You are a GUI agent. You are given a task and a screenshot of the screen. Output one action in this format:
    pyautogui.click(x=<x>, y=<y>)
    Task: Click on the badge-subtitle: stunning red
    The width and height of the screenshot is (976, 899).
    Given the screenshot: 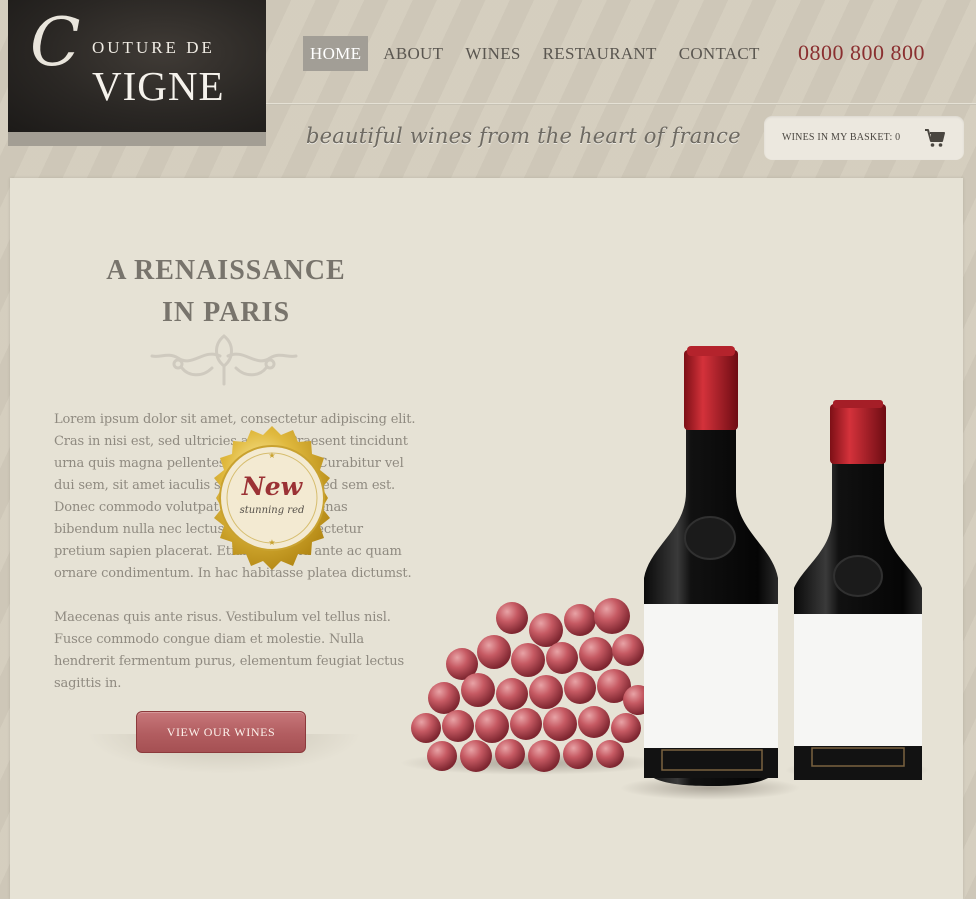 What is the action you would take?
    pyautogui.click(x=272, y=510)
    